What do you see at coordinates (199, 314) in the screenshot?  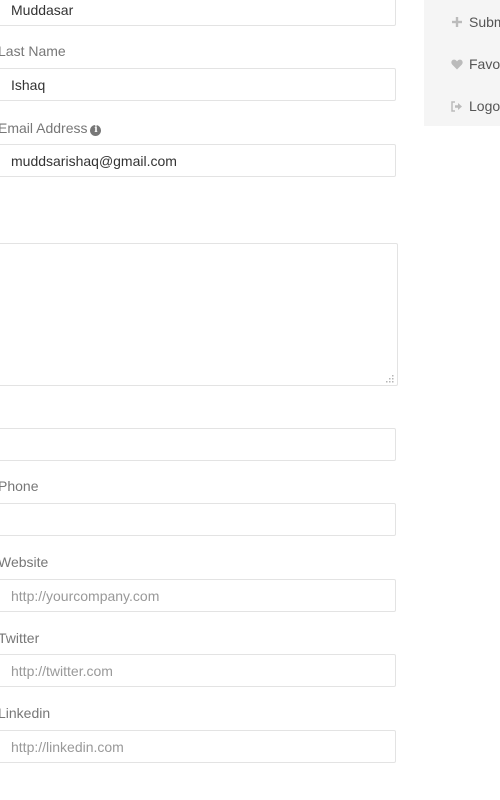 I see `bio-textarea` at bounding box center [199, 314].